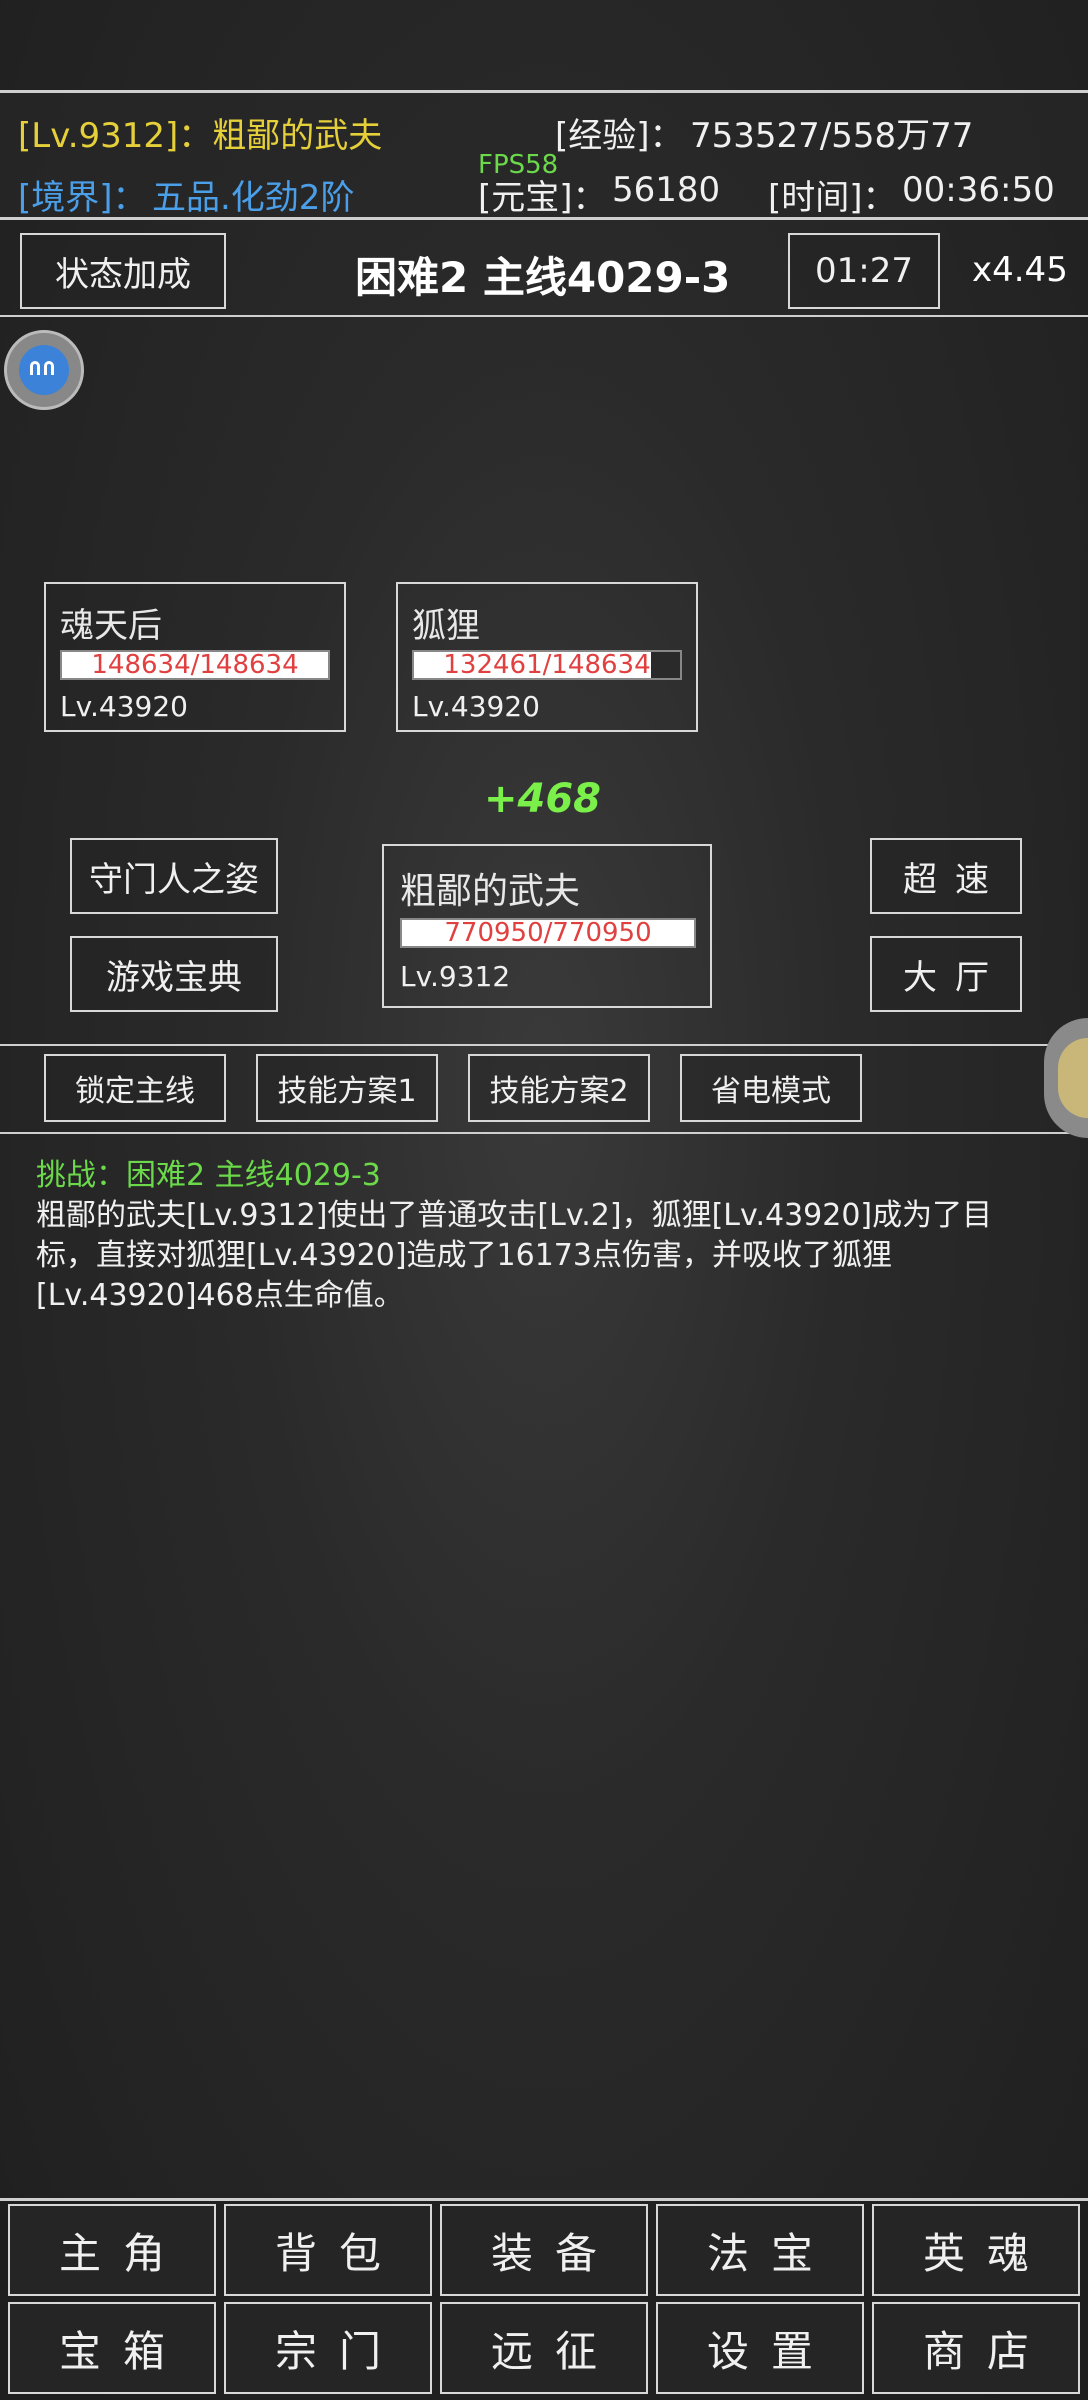 Image resolution: width=1088 pixels, height=2400 pixels. I want to click on realm-label: [境界]：, so click(82, 198).